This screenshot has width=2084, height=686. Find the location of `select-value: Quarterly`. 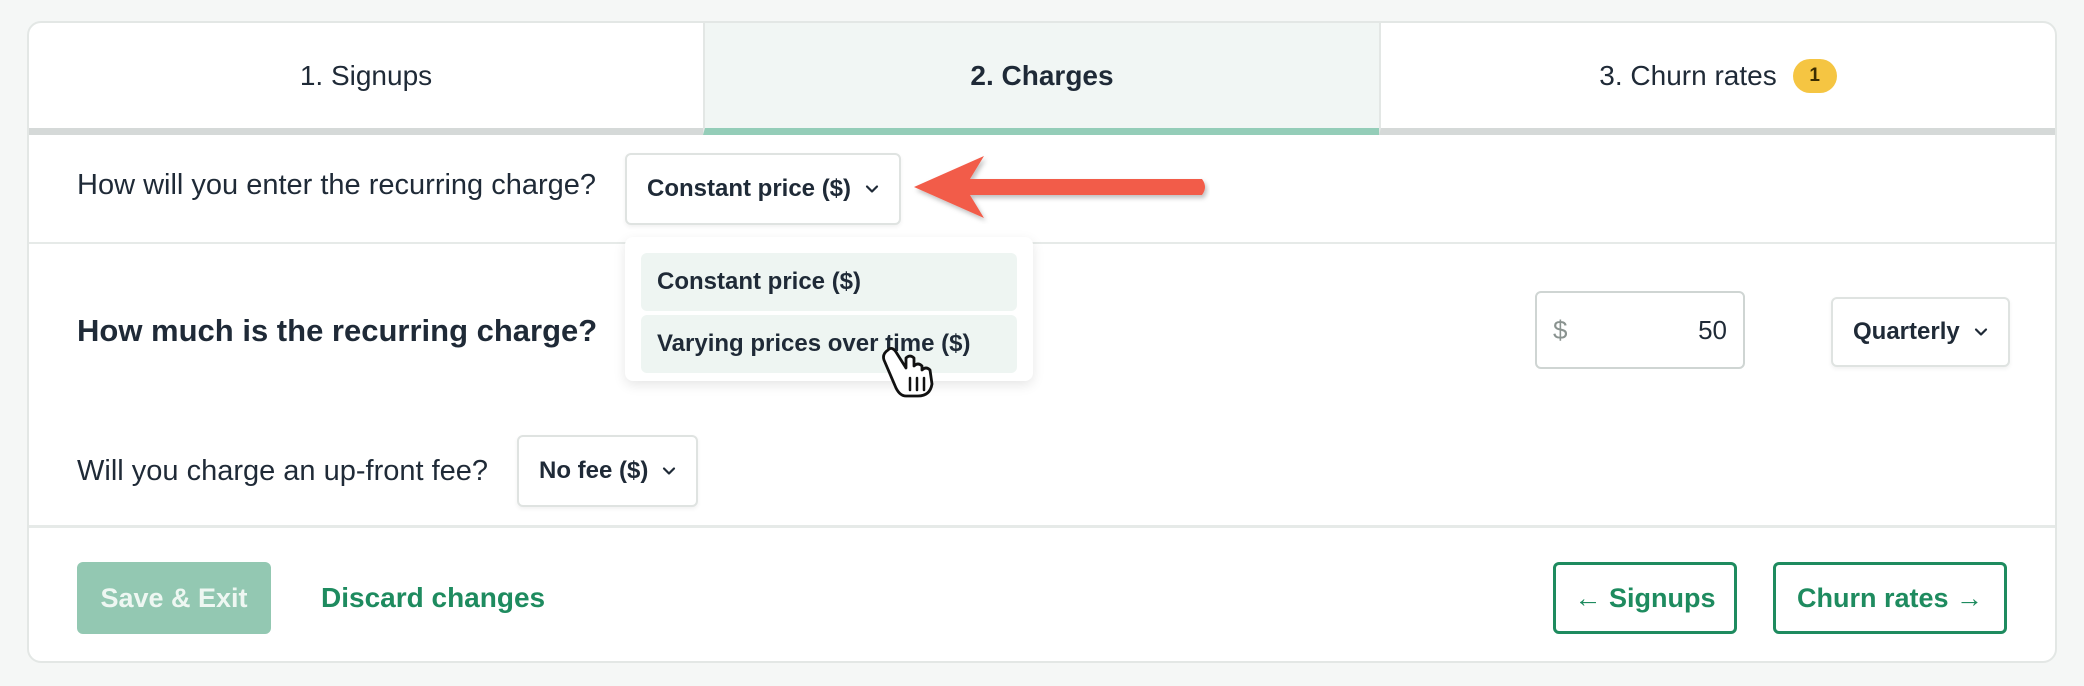

select-value: Quarterly is located at coordinates (1906, 331).